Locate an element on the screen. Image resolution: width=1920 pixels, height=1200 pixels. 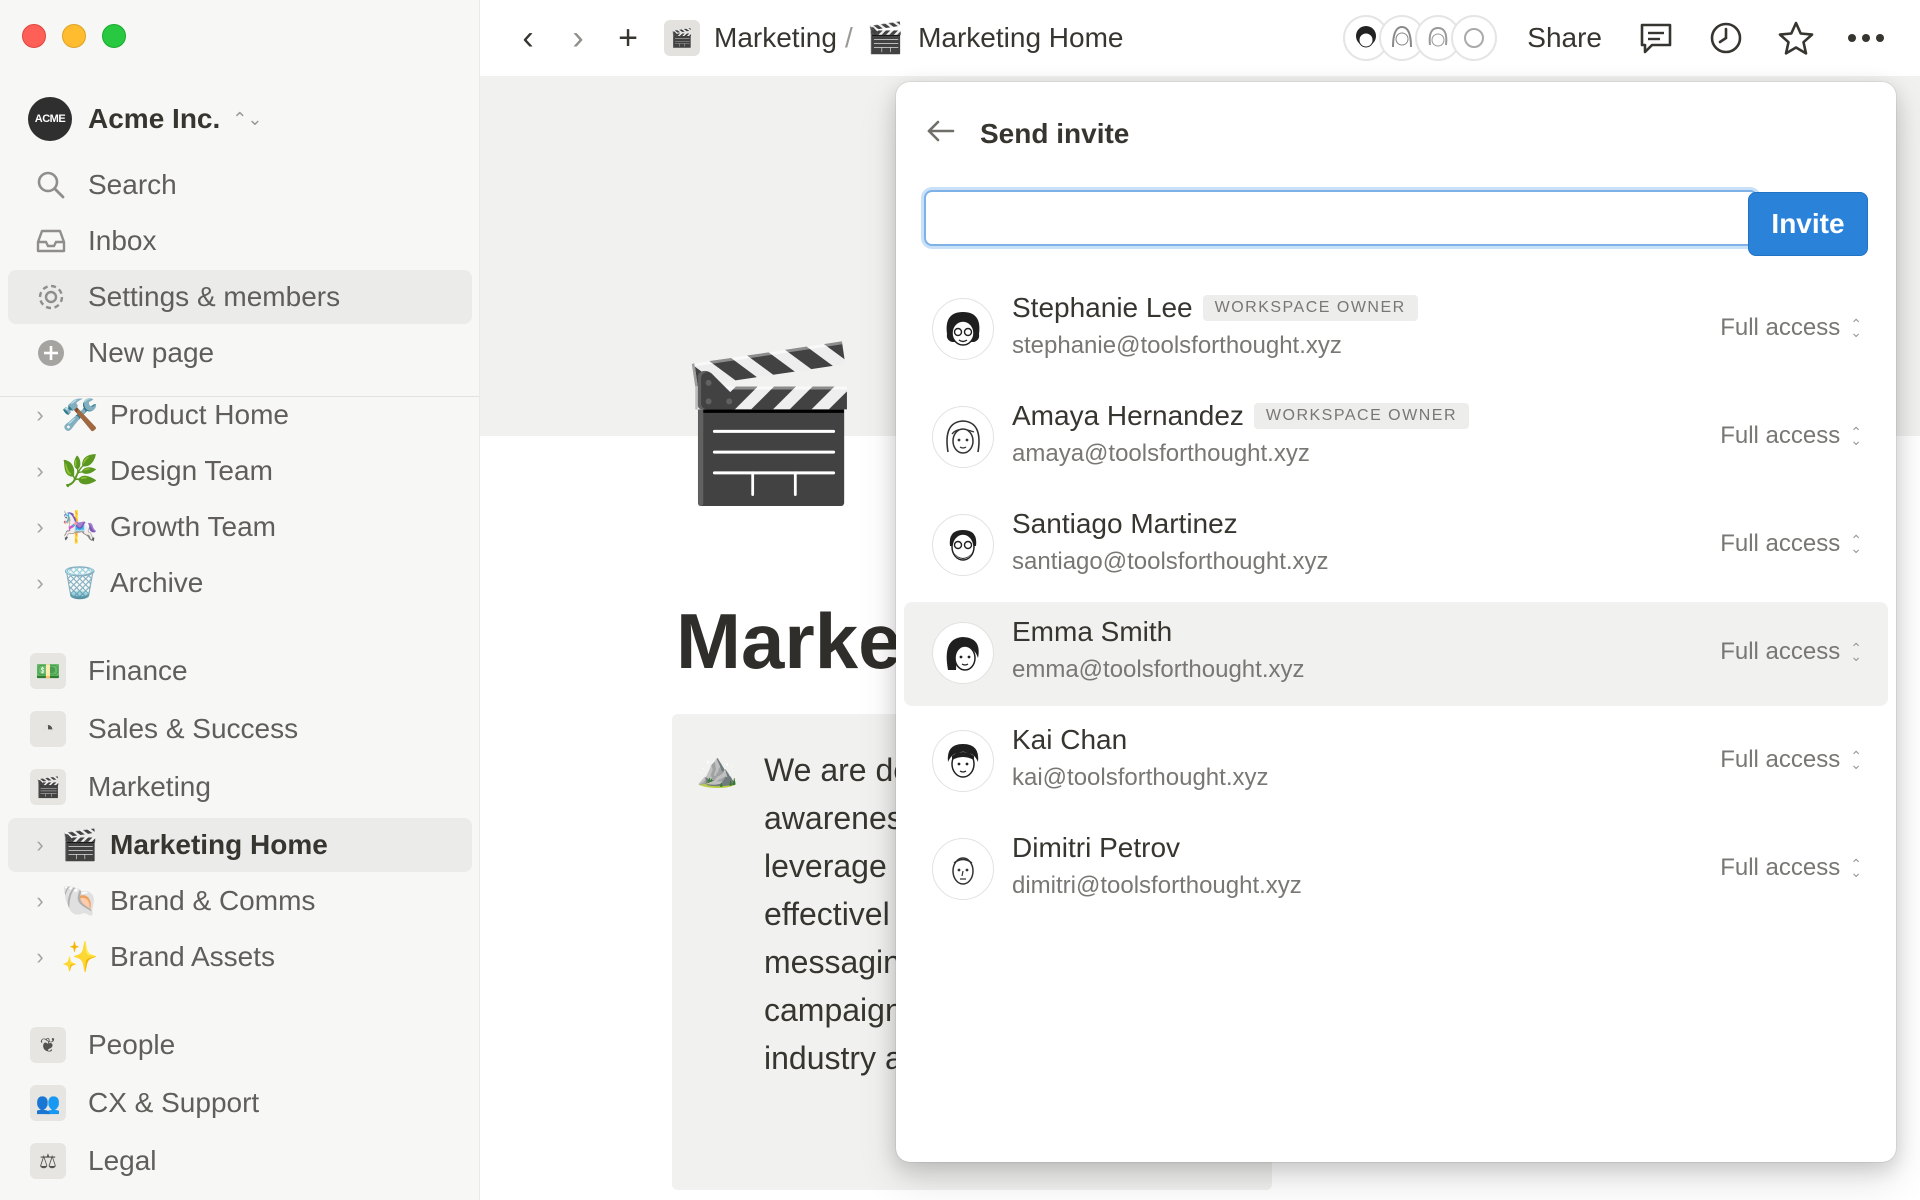
zoom-window-button is located at coordinates (114, 36).